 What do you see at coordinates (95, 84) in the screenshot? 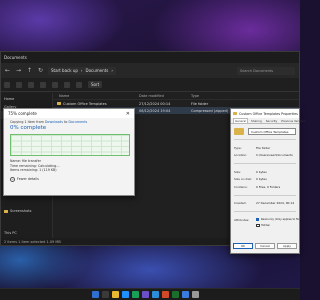
I see `sort-button: Sort` at bounding box center [95, 84].